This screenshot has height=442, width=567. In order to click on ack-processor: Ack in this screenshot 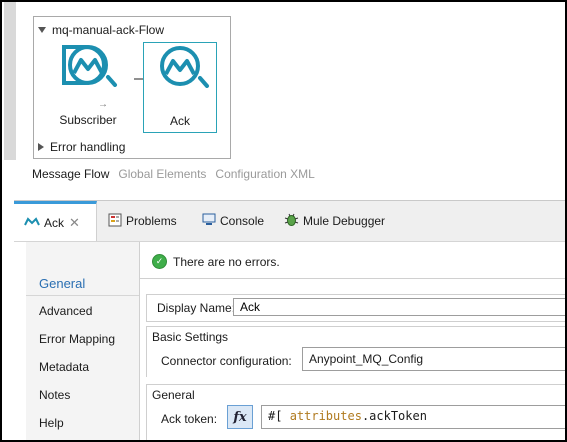, I will do `click(180, 87)`.